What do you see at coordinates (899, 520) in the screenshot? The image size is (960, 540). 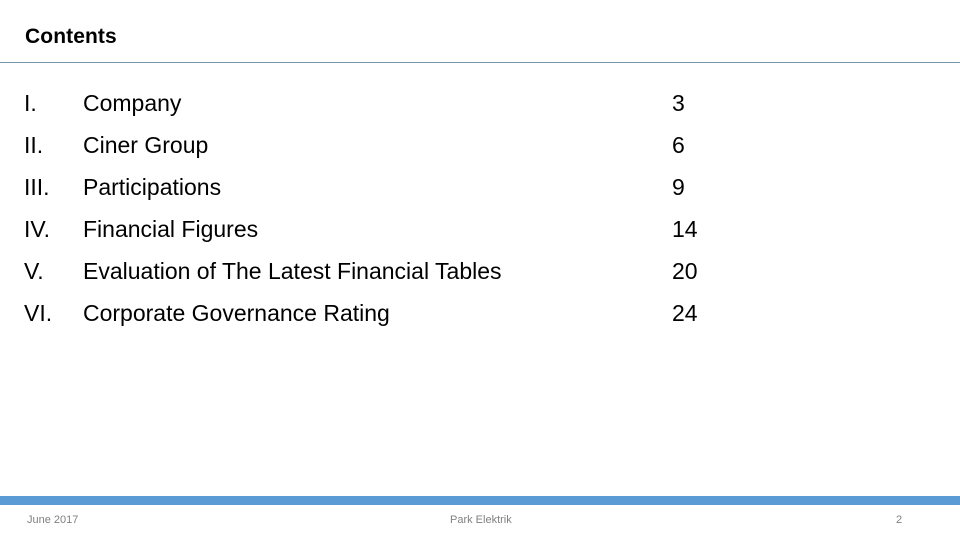 I see `footer-page-number: 2` at bounding box center [899, 520].